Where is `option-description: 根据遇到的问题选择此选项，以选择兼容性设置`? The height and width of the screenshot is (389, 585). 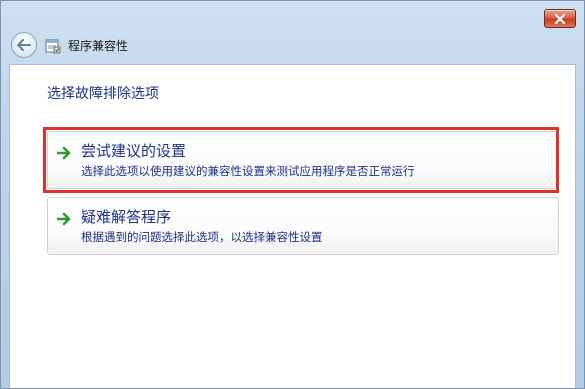 option-description: 根据遇到的问题选择此选项，以选择兼容性设置 is located at coordinates (202, 237).